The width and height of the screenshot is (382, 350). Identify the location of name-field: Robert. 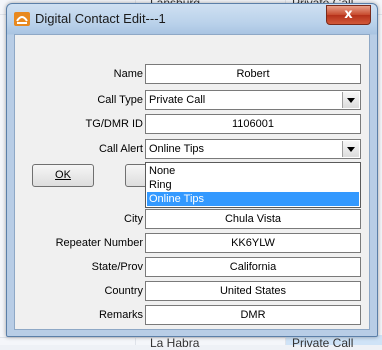
(253, 74).